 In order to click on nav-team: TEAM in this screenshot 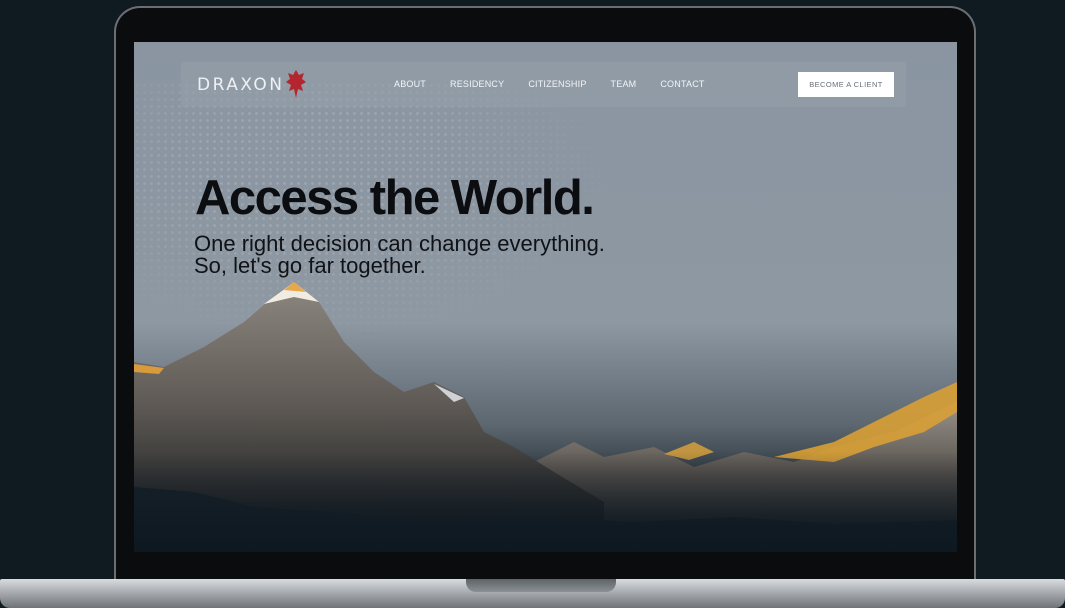, I will do `click(624, 84)`.